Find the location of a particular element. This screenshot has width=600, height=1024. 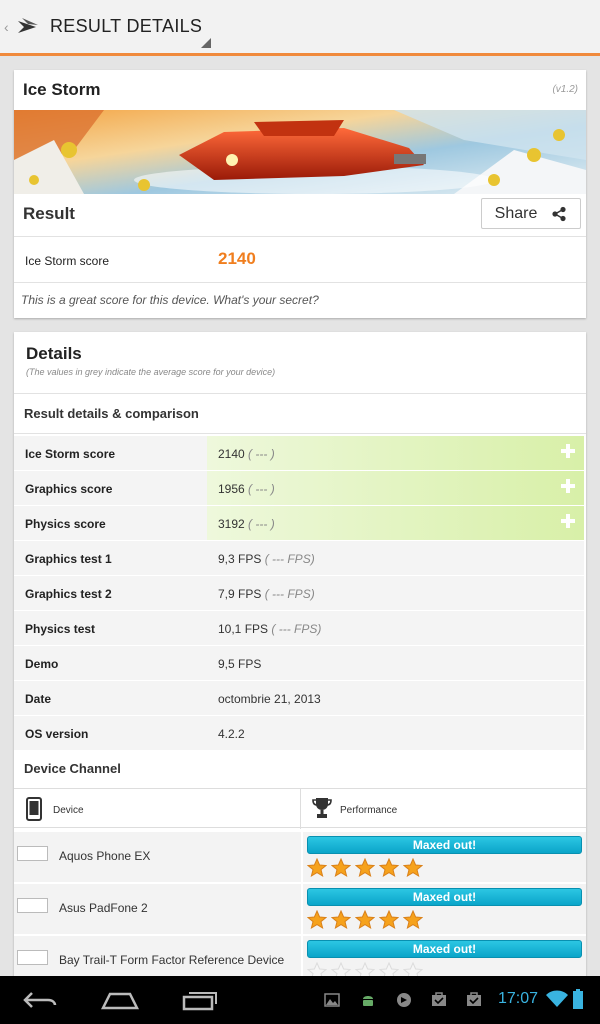

detail-average: ( --- ) is located at coordinates (261, 454).